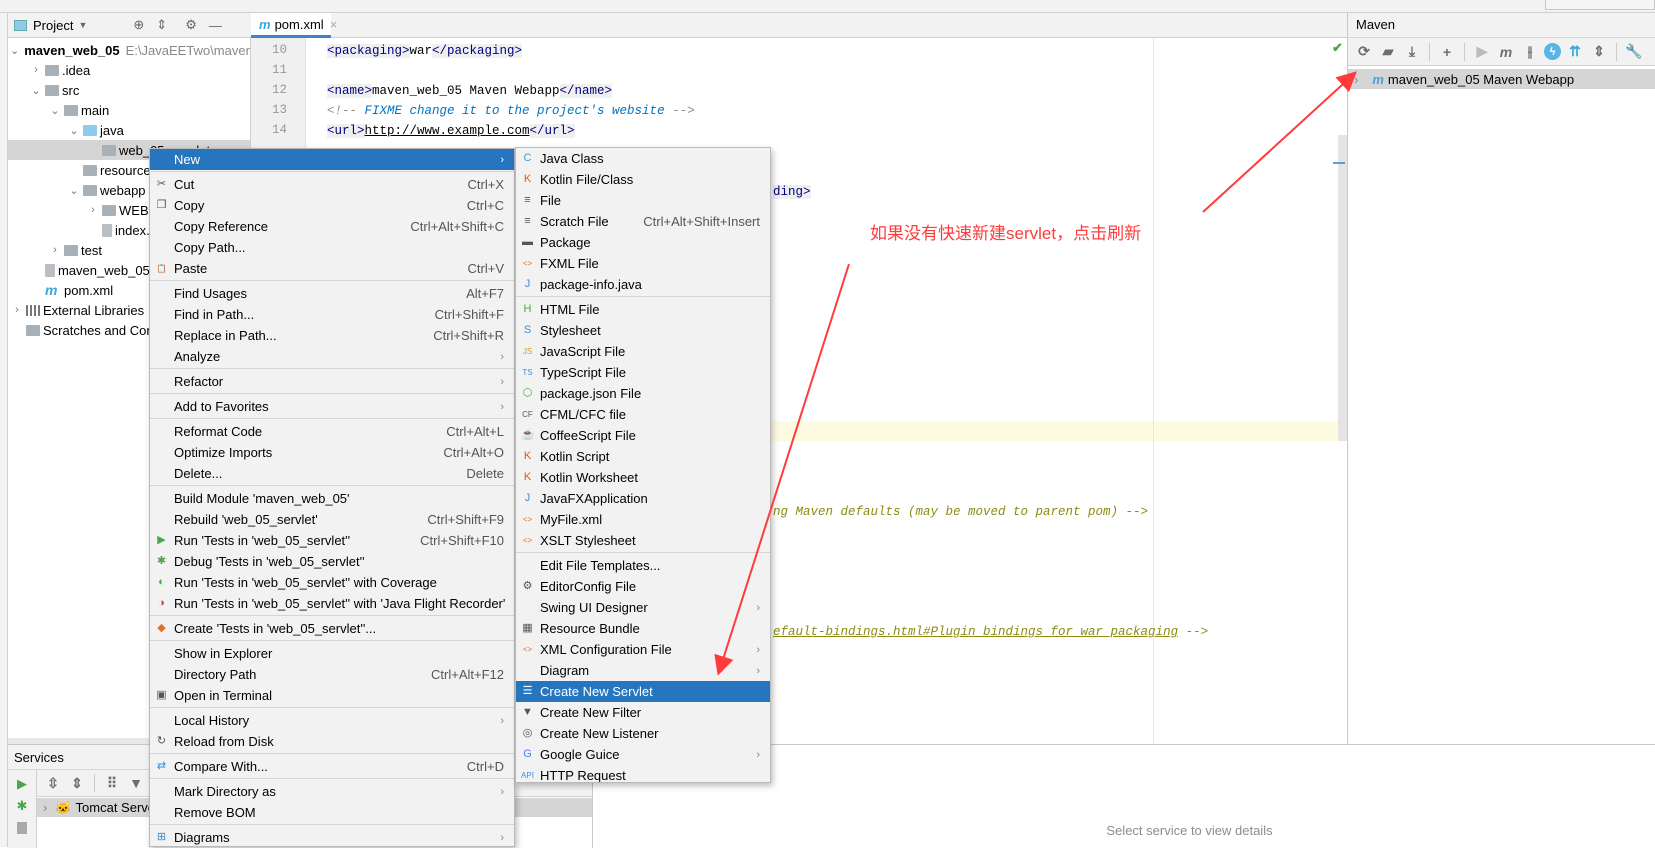 The height and width of the screenshot is (848, 1655). I want to click on menu-item-analyze: Analyze ›, so click(332, 356).